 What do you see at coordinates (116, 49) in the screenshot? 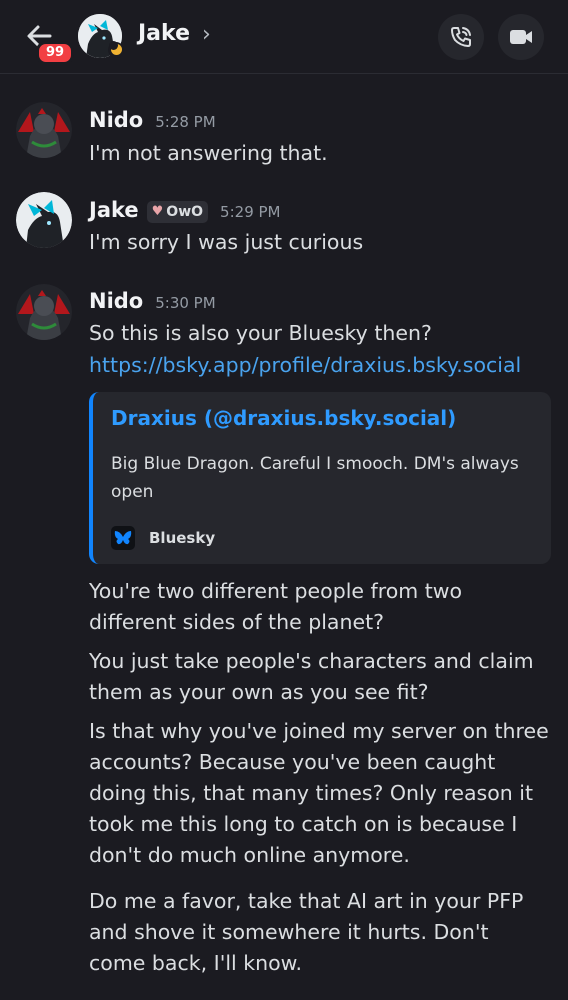
I see `idle-status-icon` at bounding box center [116, 49].